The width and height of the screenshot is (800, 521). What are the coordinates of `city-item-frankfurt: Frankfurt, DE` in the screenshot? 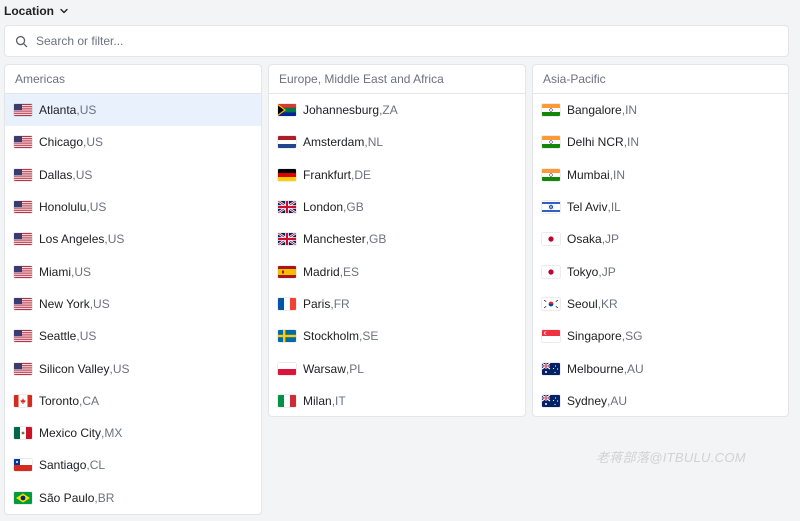 It's located at (397, 175).